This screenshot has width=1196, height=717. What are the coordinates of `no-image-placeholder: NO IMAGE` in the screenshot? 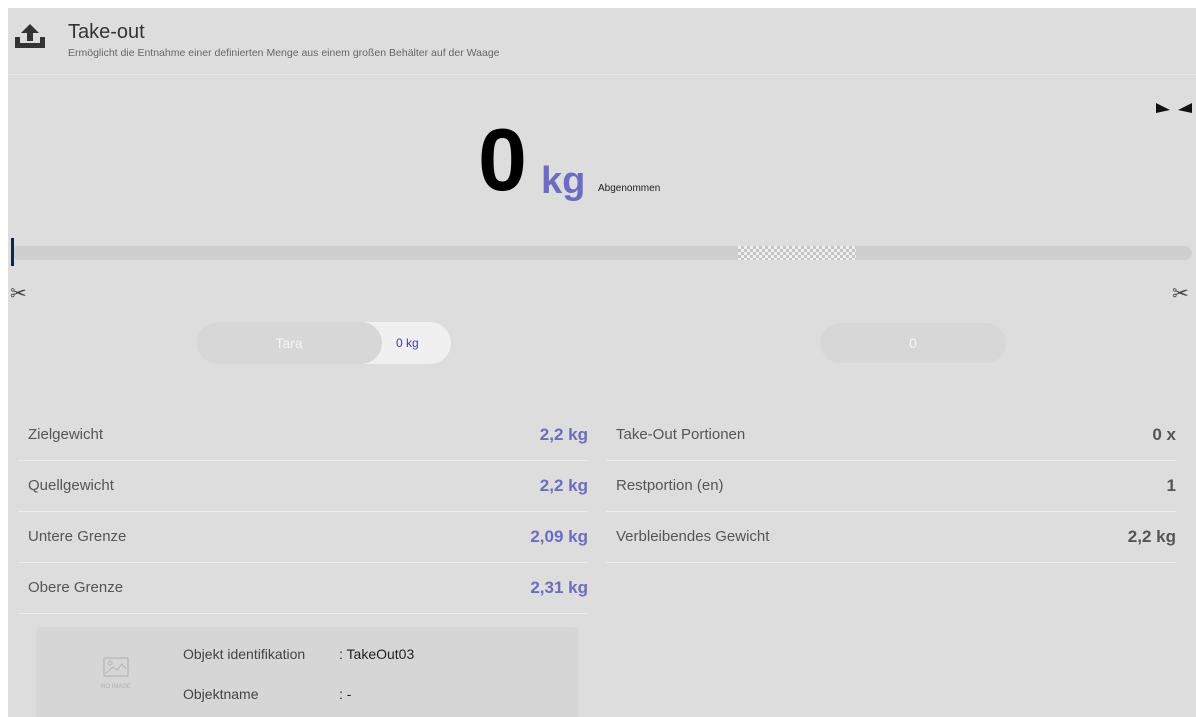 It's located at (116, 677).